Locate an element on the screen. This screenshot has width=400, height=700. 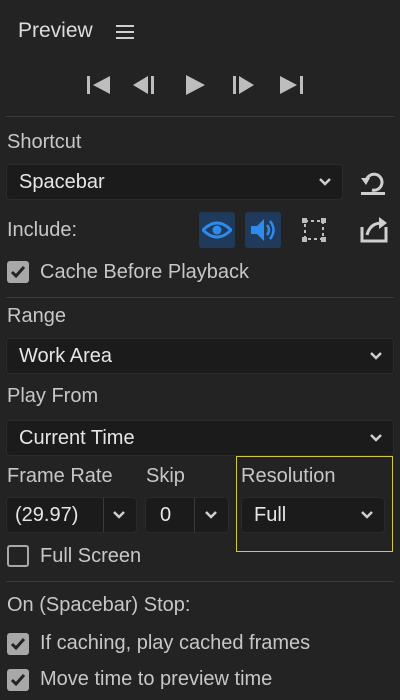
range-label: Range is located at coordinates (36, 316).